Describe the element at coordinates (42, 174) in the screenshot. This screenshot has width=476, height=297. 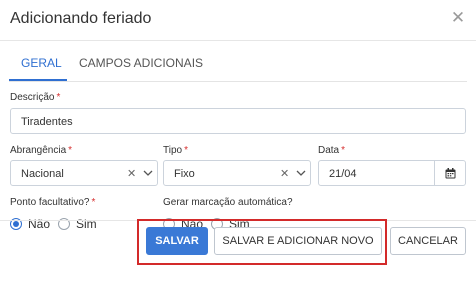
I see `abrangencia-value: Nacional` at that location.